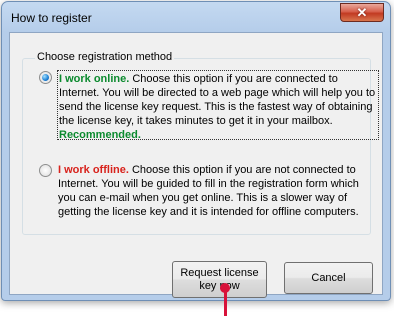  Describe the element at coordinates (196, 17) in the screenshot. I see `title-bar: How to register ✕` at that location.